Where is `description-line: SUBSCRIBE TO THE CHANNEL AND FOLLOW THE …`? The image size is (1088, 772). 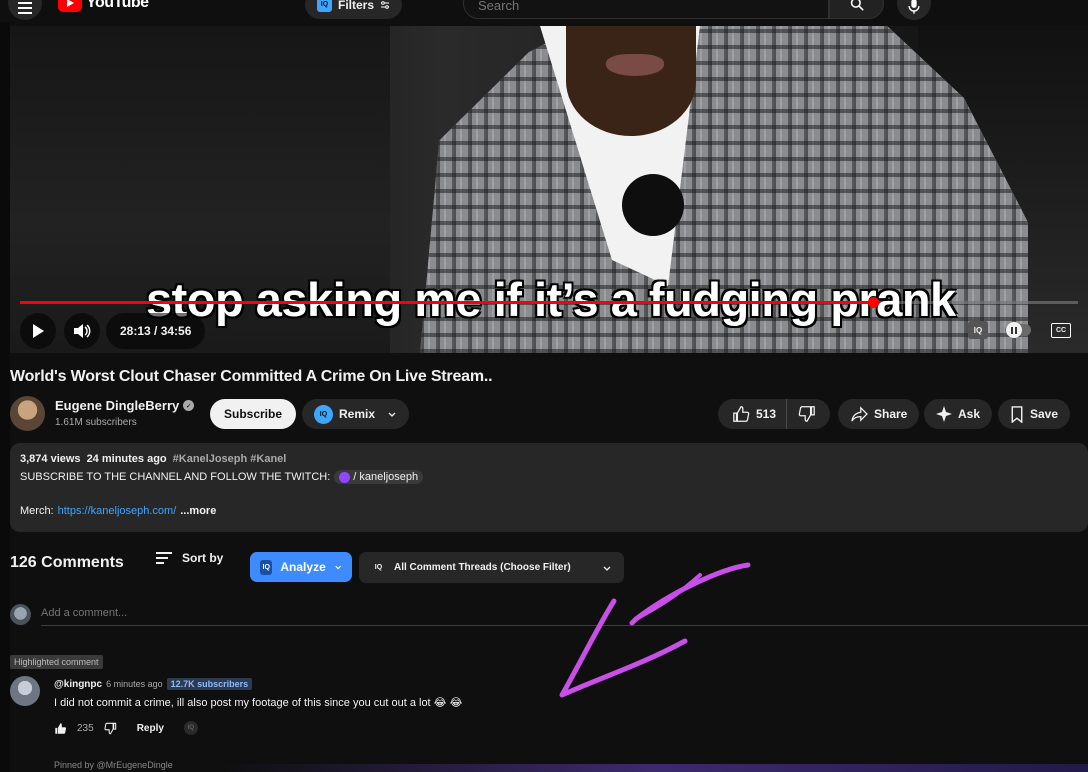
description-line: SUBSCRIBE TO THE CHANNEL AND FOLLOW THE … is located at coordinates (549, 477).